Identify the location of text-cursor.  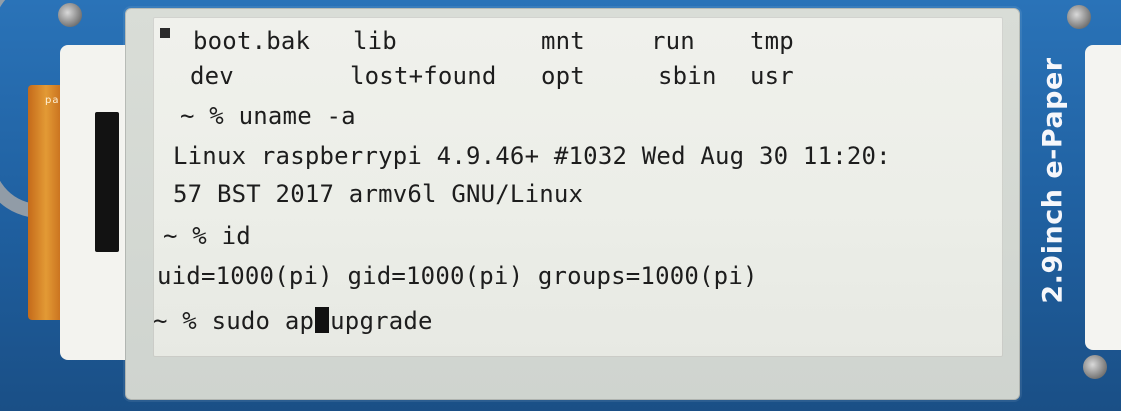
(322, 320).